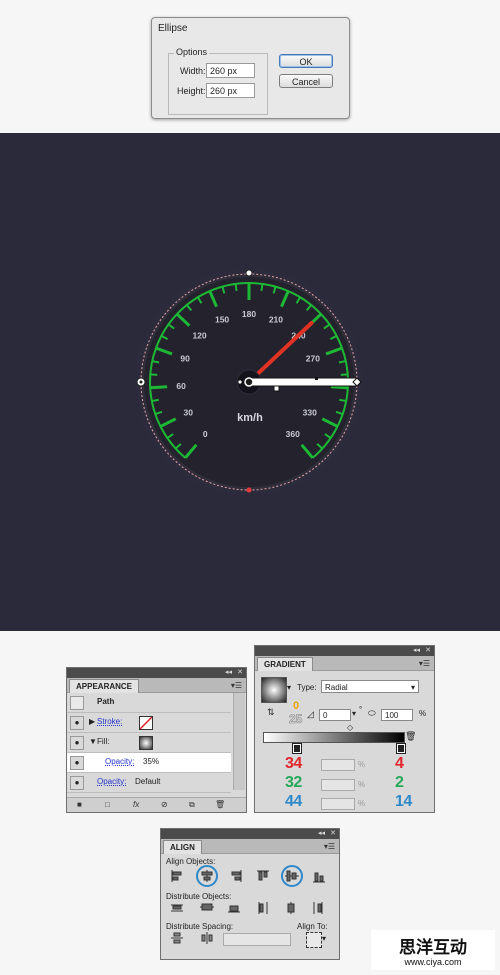 This screenshot has width=500, height=975. Describe the element at coordinates (104, 686) in the screenshot. I see `tab-appearance: APPEARANCE` at that location.